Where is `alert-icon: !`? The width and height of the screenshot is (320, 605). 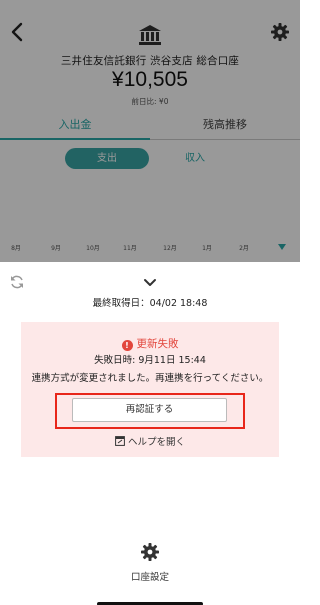 alert-icon: ! is located at coordinates (127, 345).